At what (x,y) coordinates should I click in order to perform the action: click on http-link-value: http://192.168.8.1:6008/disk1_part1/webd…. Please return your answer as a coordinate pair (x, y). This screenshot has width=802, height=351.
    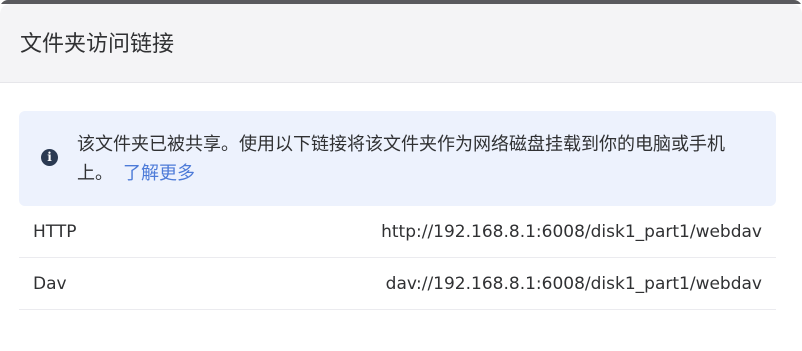
    Looking at the image, I should click on (571, 232).